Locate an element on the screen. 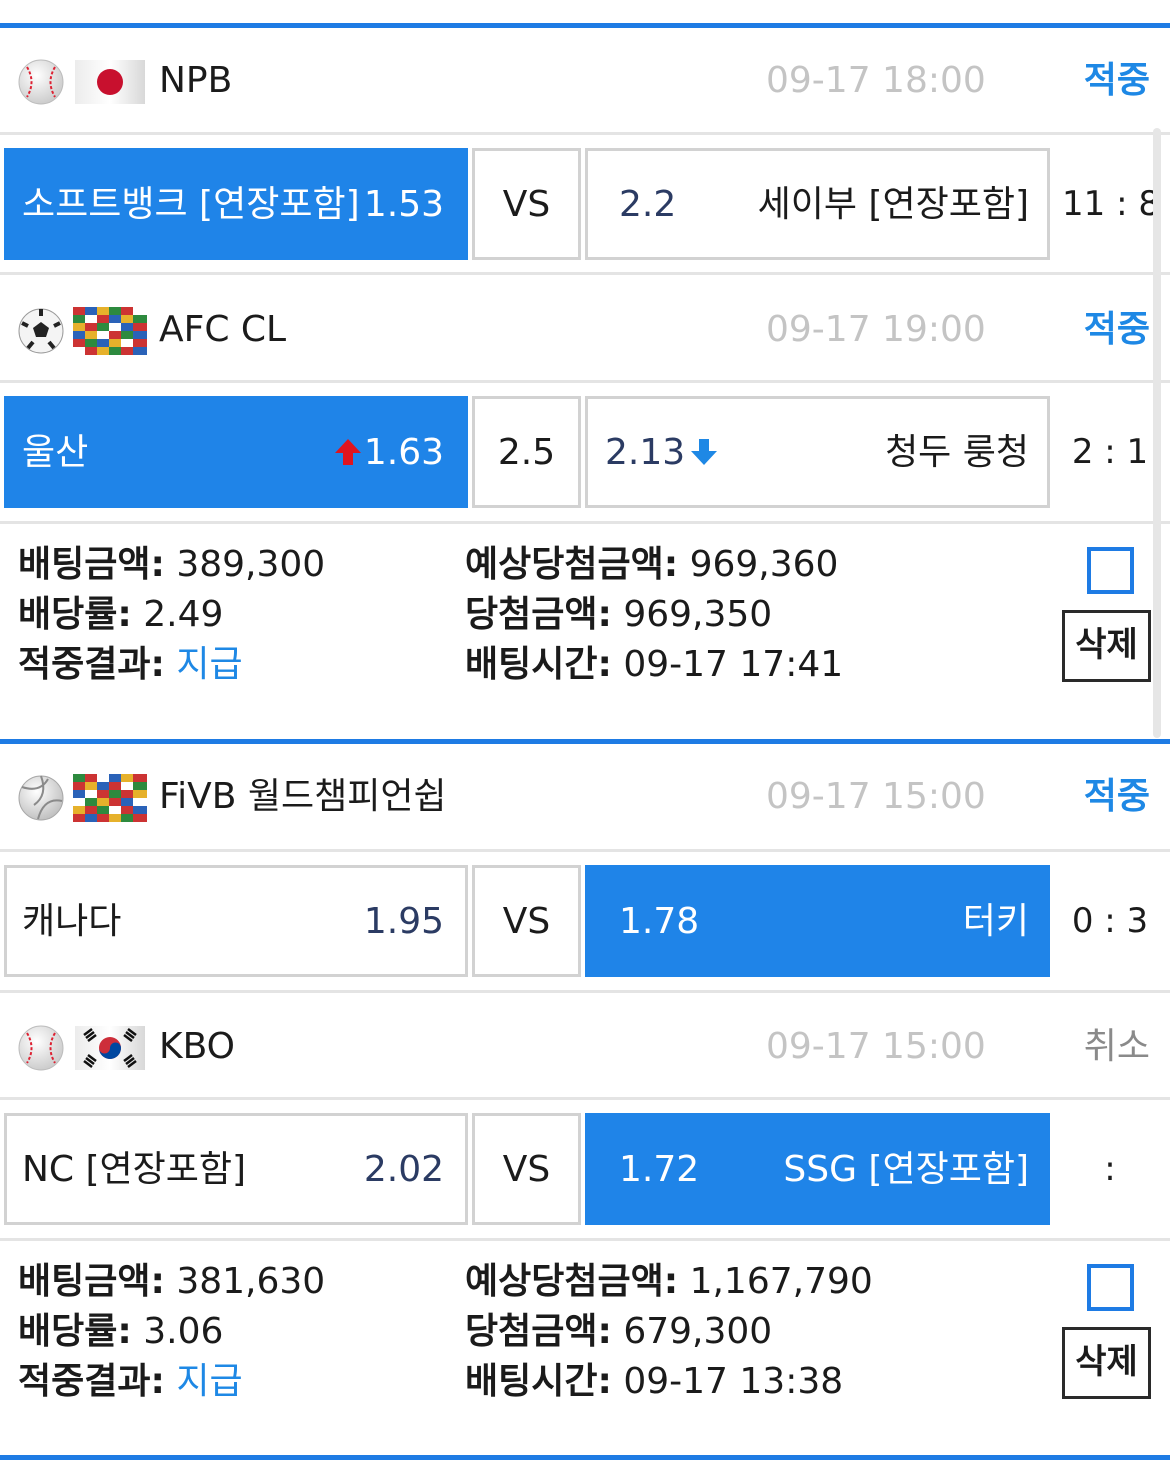  league-header: FiVB 월드챔피언쉽 09-17 15:00 적중 is located at coordinates (585, 796).